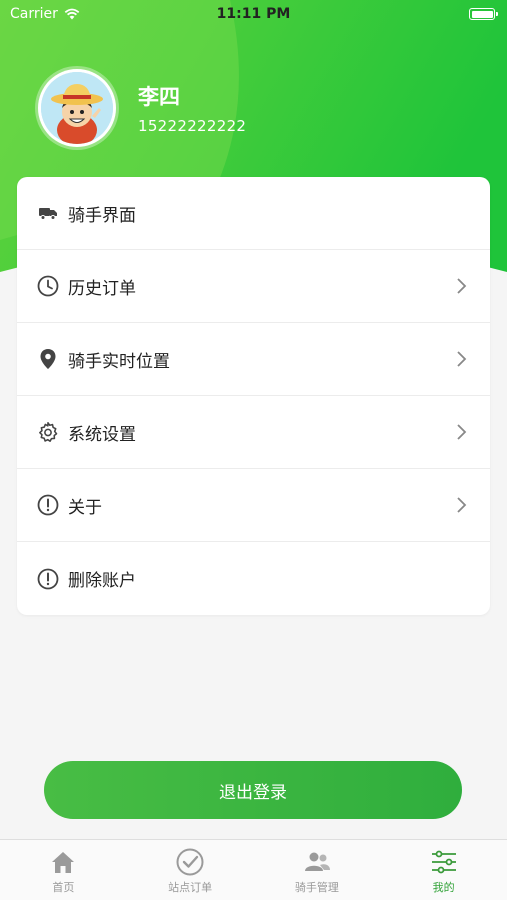 This screenshot has width=507, height=900. Describe the element at coordinates (48, 213) in the screenshot. I see `truck-icon` at that location.